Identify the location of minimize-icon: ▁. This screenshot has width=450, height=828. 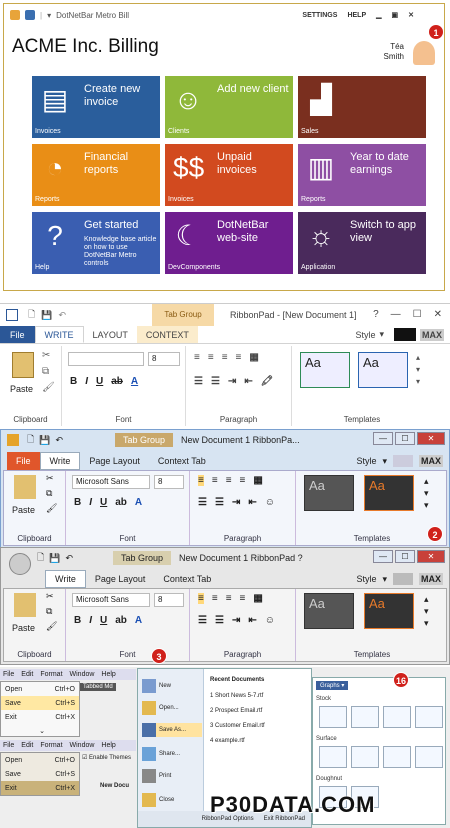
(378, 15).